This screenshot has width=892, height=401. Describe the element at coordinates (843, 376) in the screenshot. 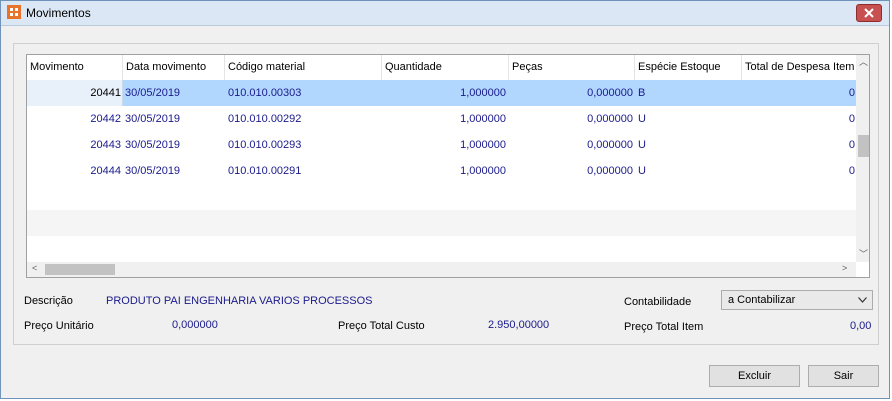

I see `sair-button: Sair` at that location.